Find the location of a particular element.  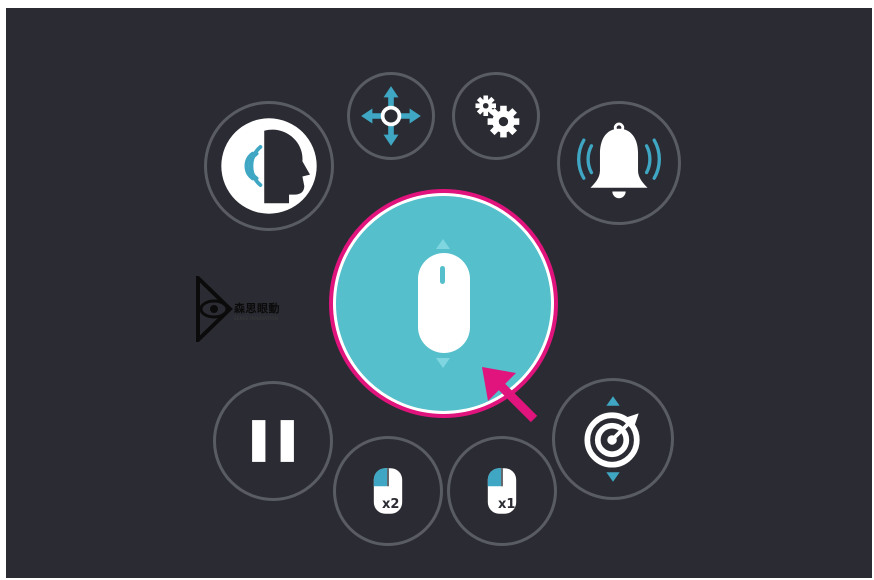

pause-button is located at coordinates (273, 441).